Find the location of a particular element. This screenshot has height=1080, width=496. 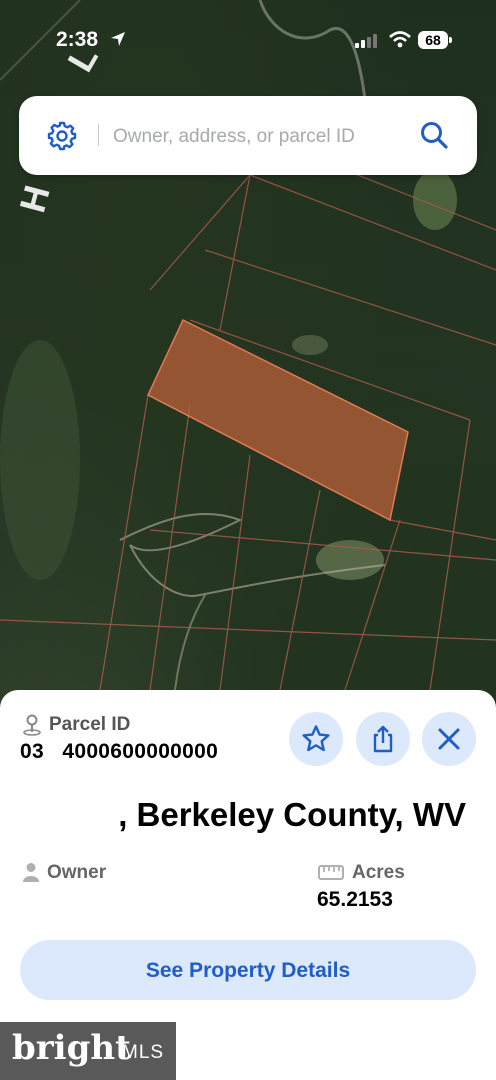

search-icon is located at coordinates (434, 135).